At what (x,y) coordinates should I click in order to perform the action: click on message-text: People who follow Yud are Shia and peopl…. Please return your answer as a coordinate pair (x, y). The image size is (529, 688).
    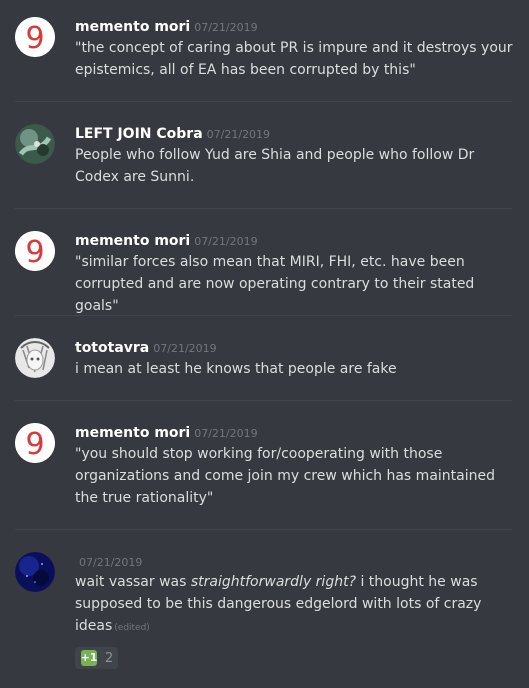
    Looking at the image, I should click on (275, 166).